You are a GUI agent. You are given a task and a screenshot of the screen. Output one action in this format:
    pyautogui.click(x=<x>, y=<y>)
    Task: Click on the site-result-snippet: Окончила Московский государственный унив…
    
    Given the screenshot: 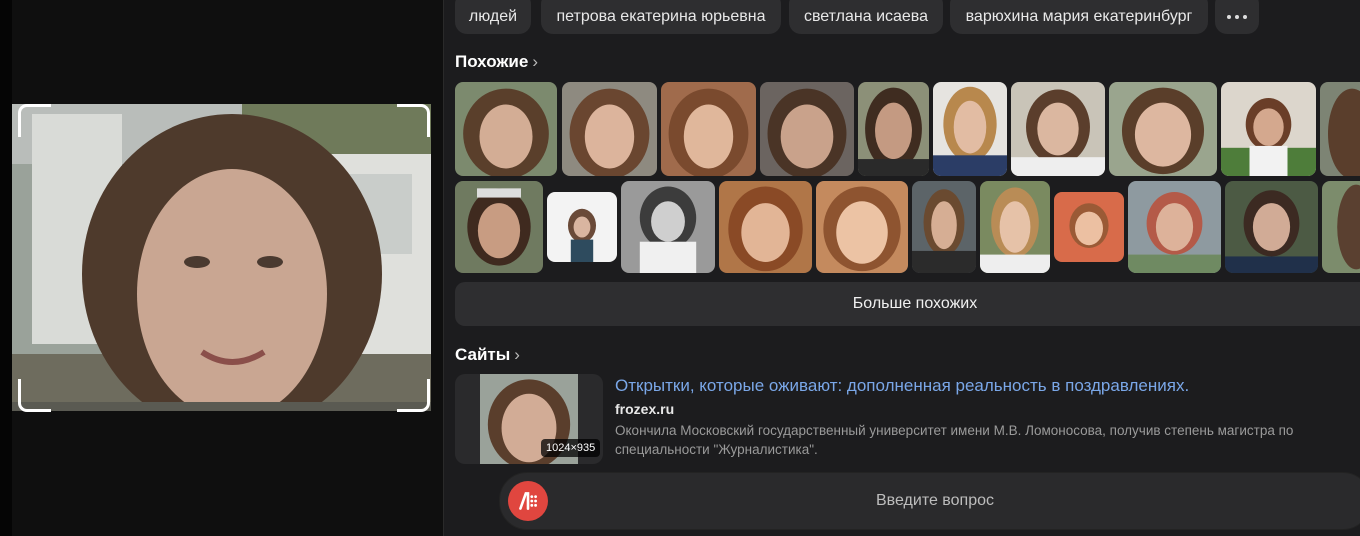 What is the action you would take?
    pyautogui.click(x=954, y=440)
    